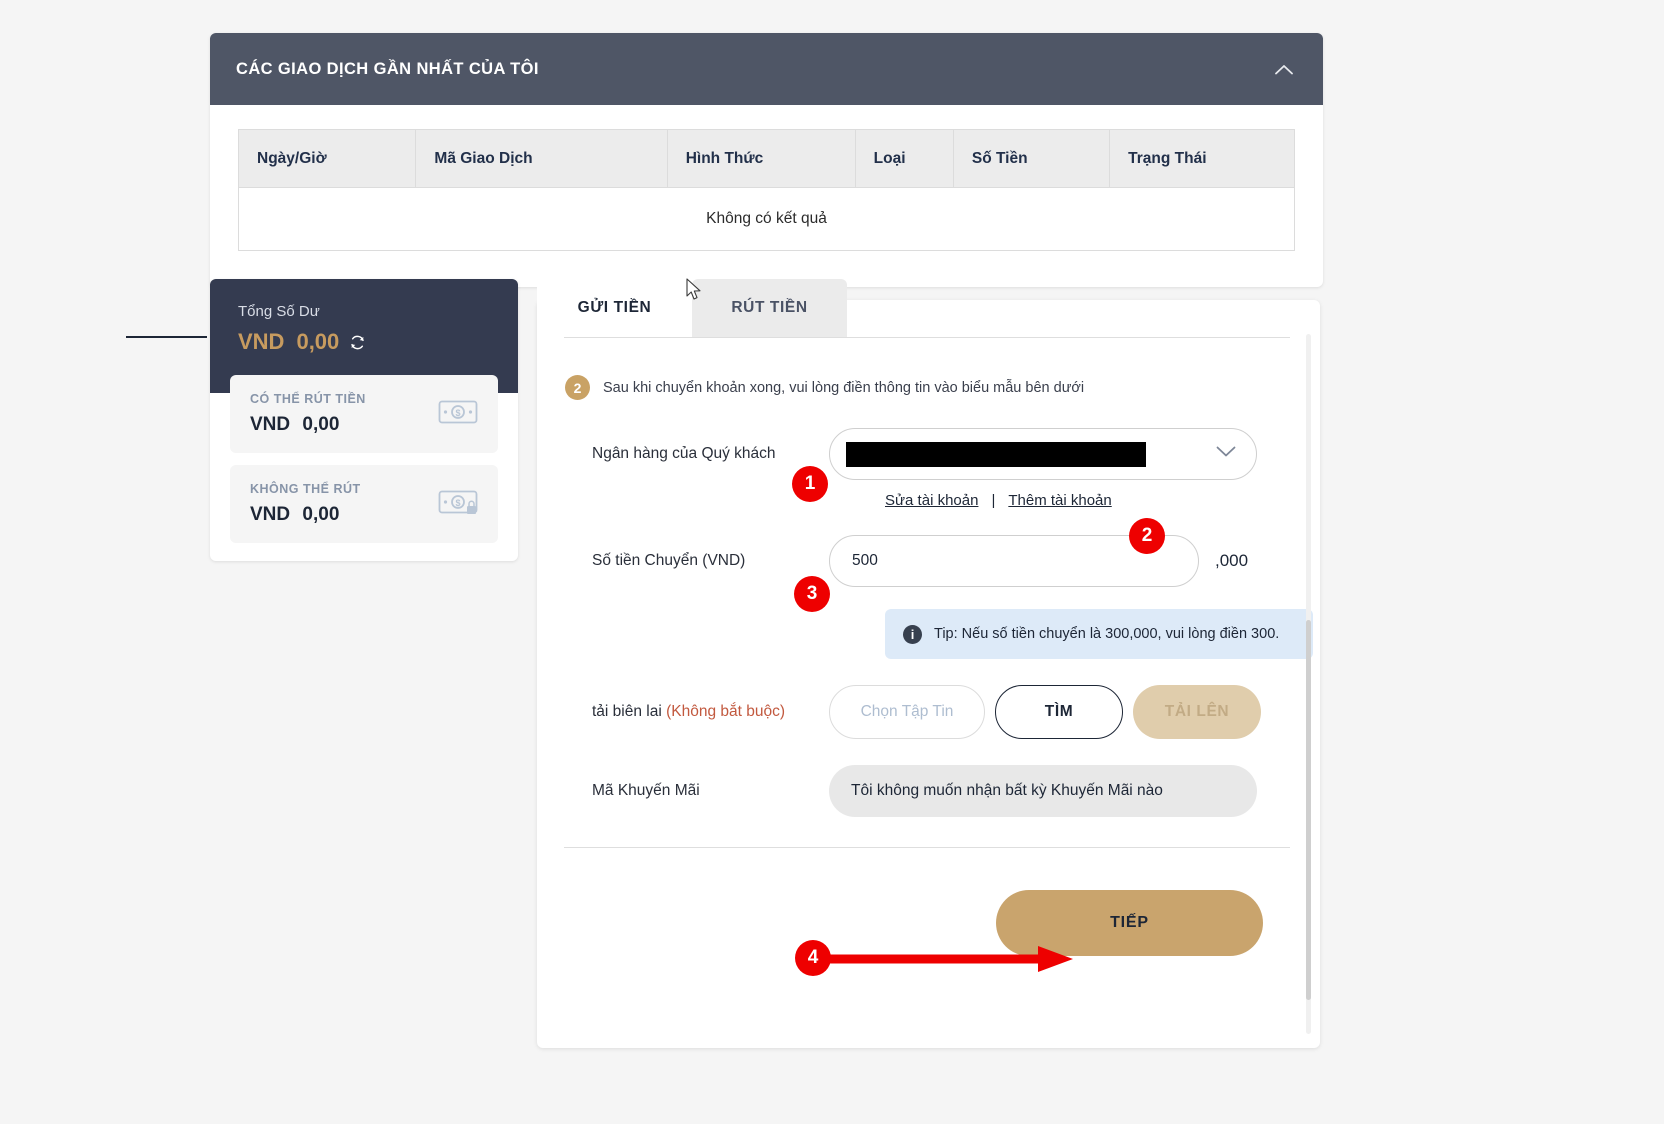  I want to click on annotation-arrow-to-next-button, so click(946, 959).